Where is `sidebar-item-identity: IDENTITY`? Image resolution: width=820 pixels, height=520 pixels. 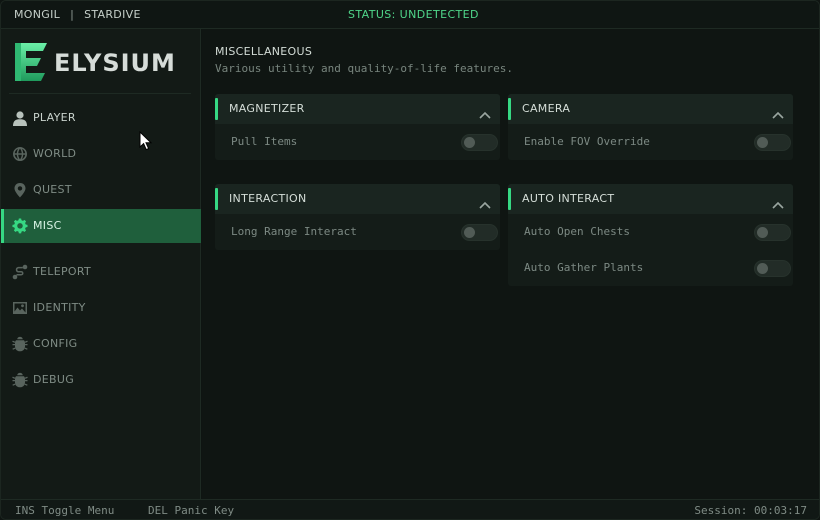 sidebar-item-identity: IDENTITY is located at coordinates (101, 308).